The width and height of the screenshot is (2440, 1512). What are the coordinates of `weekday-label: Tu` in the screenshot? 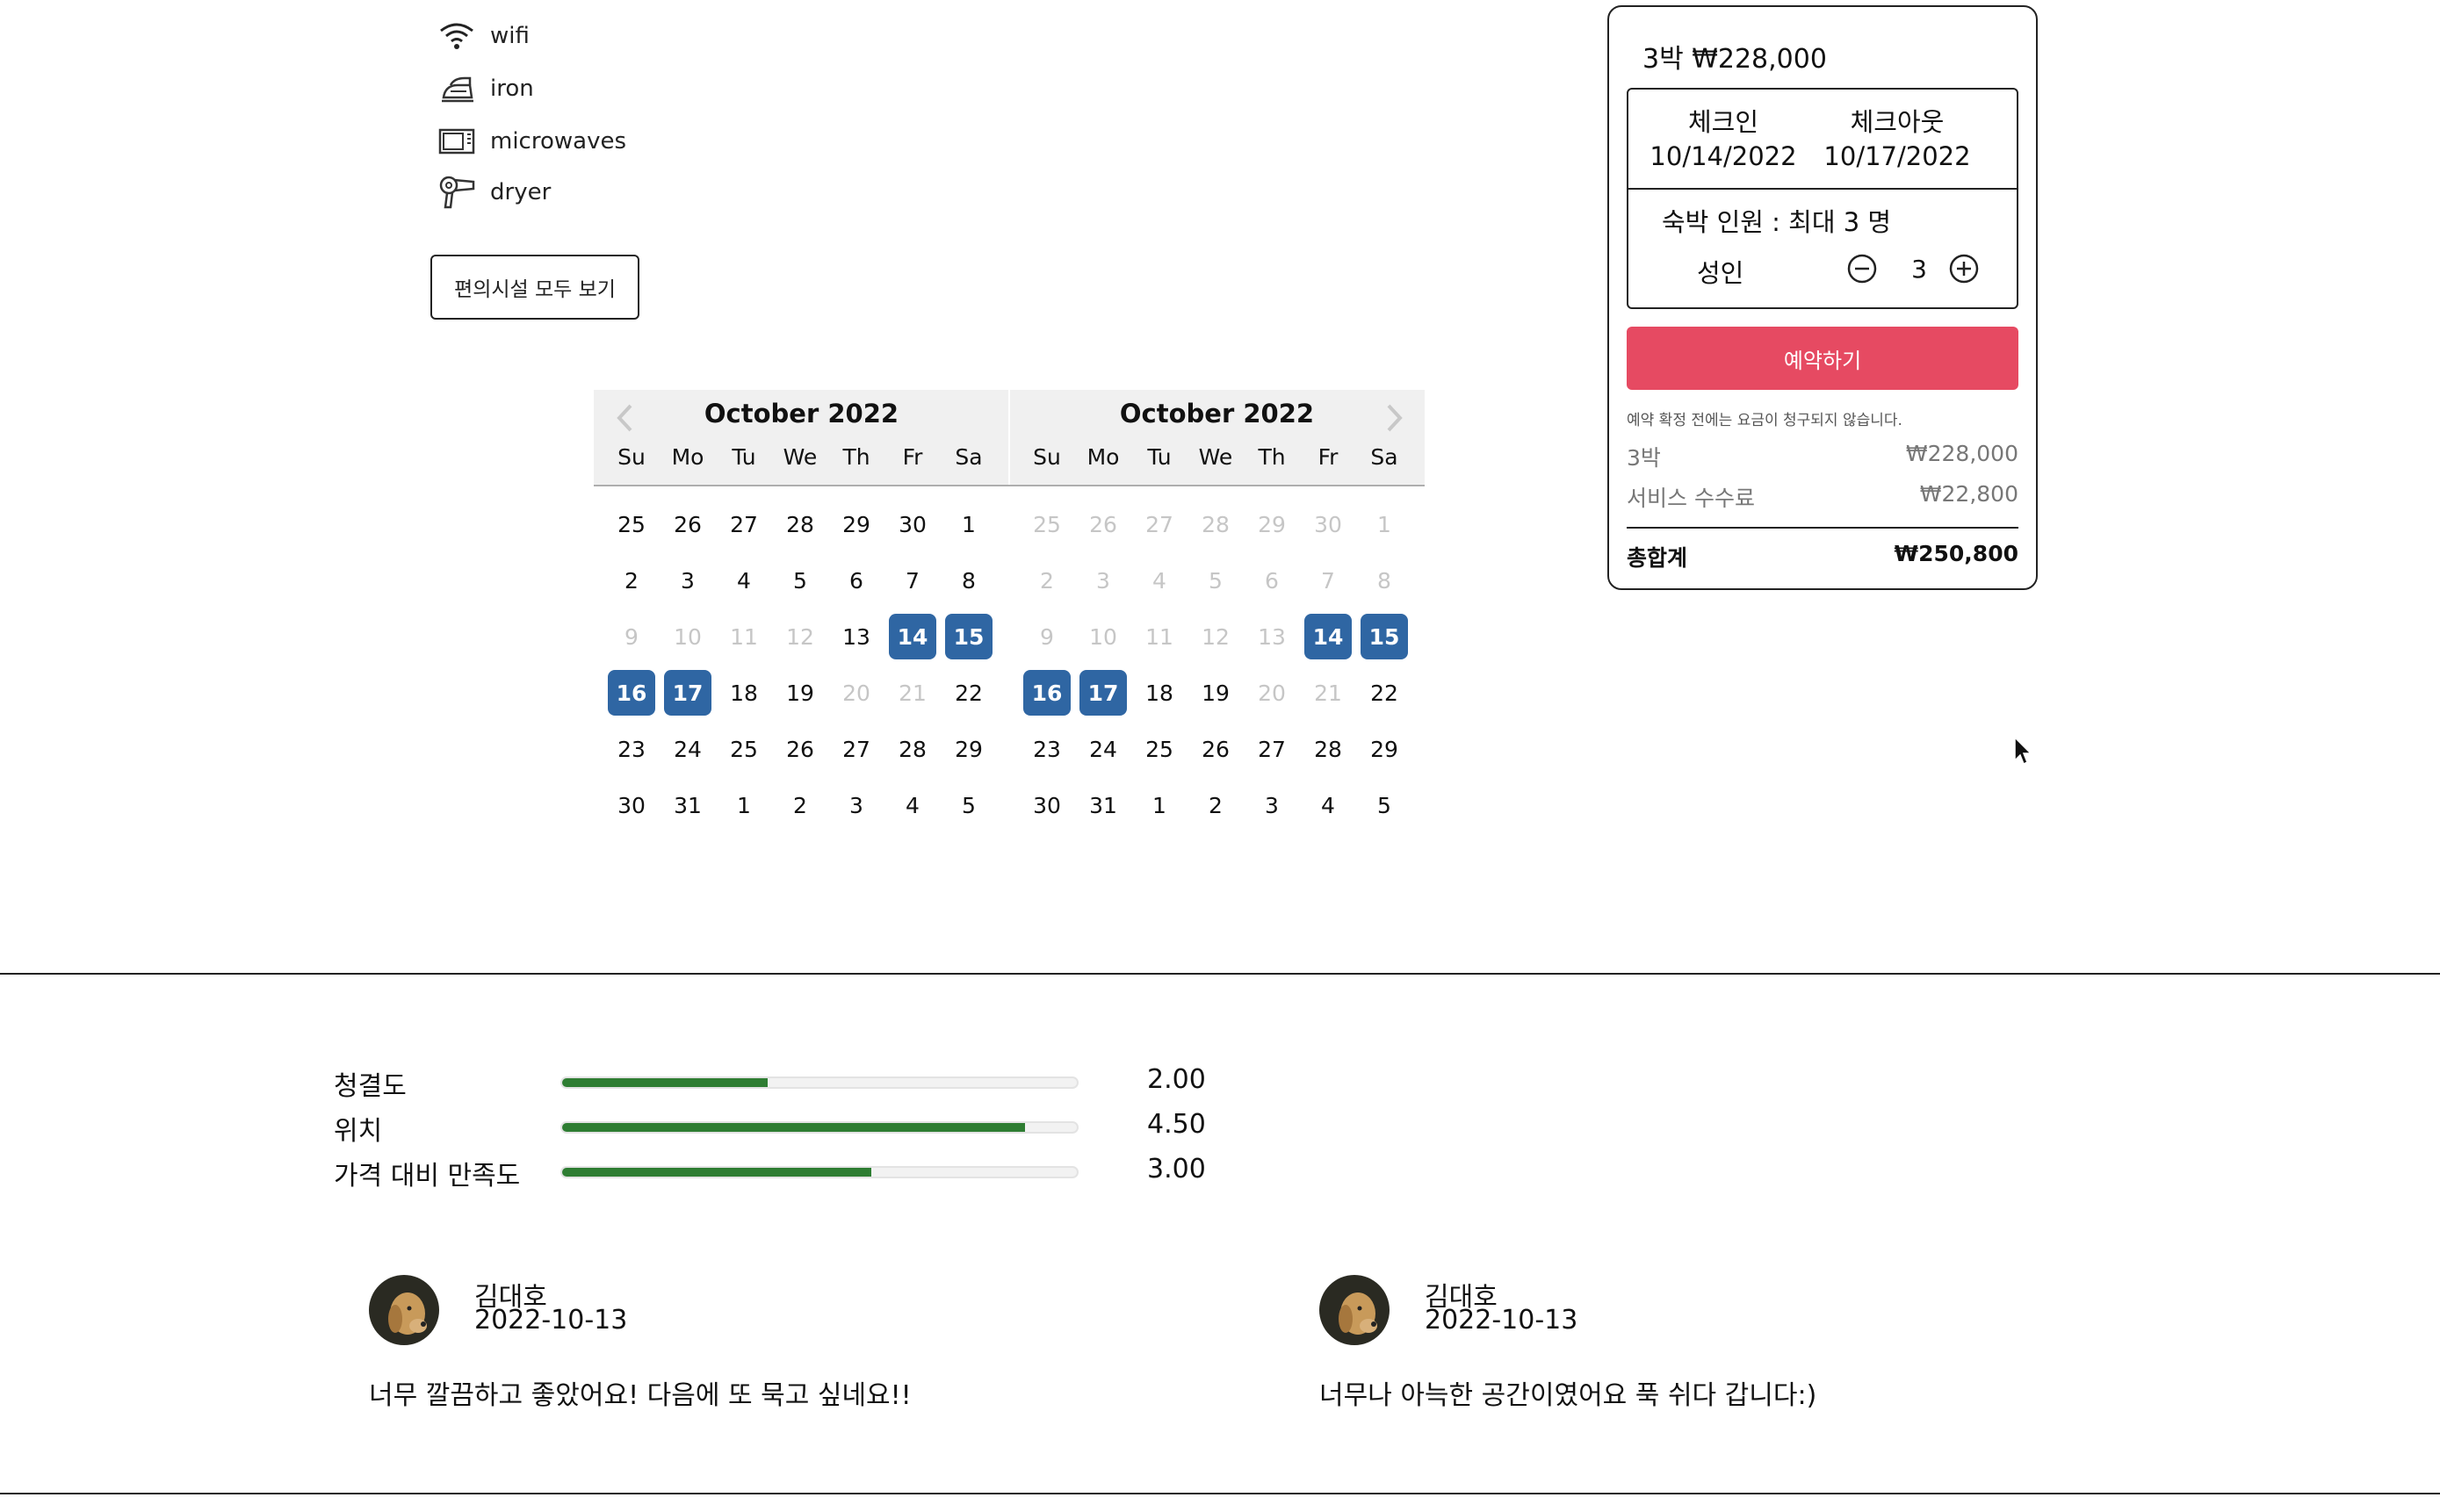 It's located at (744, 457).